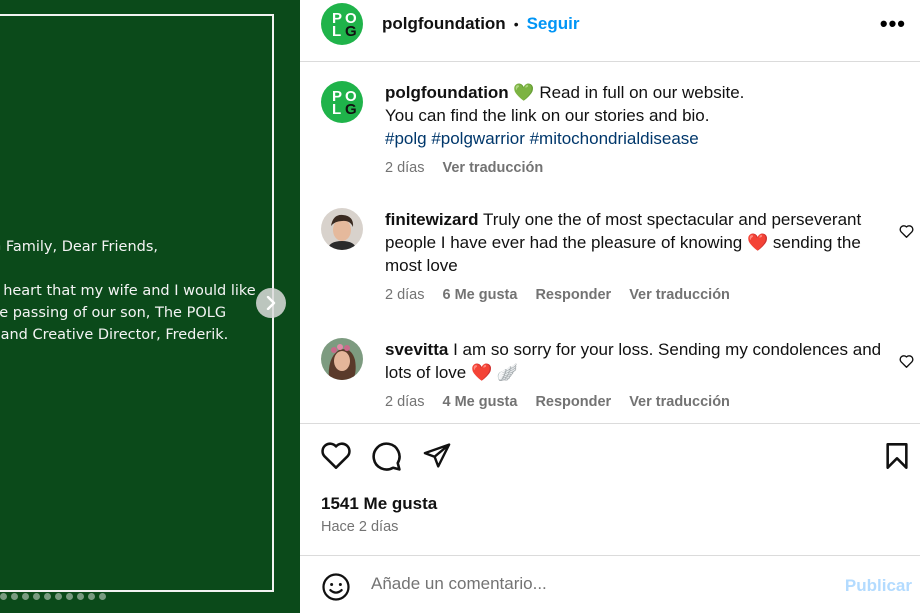 This screenshot has height=613, width=920. What do you see at coordinates (507, 372) in the screenshot?
I see `wing-emoji: 🪽` at bounding box center [507, 372].